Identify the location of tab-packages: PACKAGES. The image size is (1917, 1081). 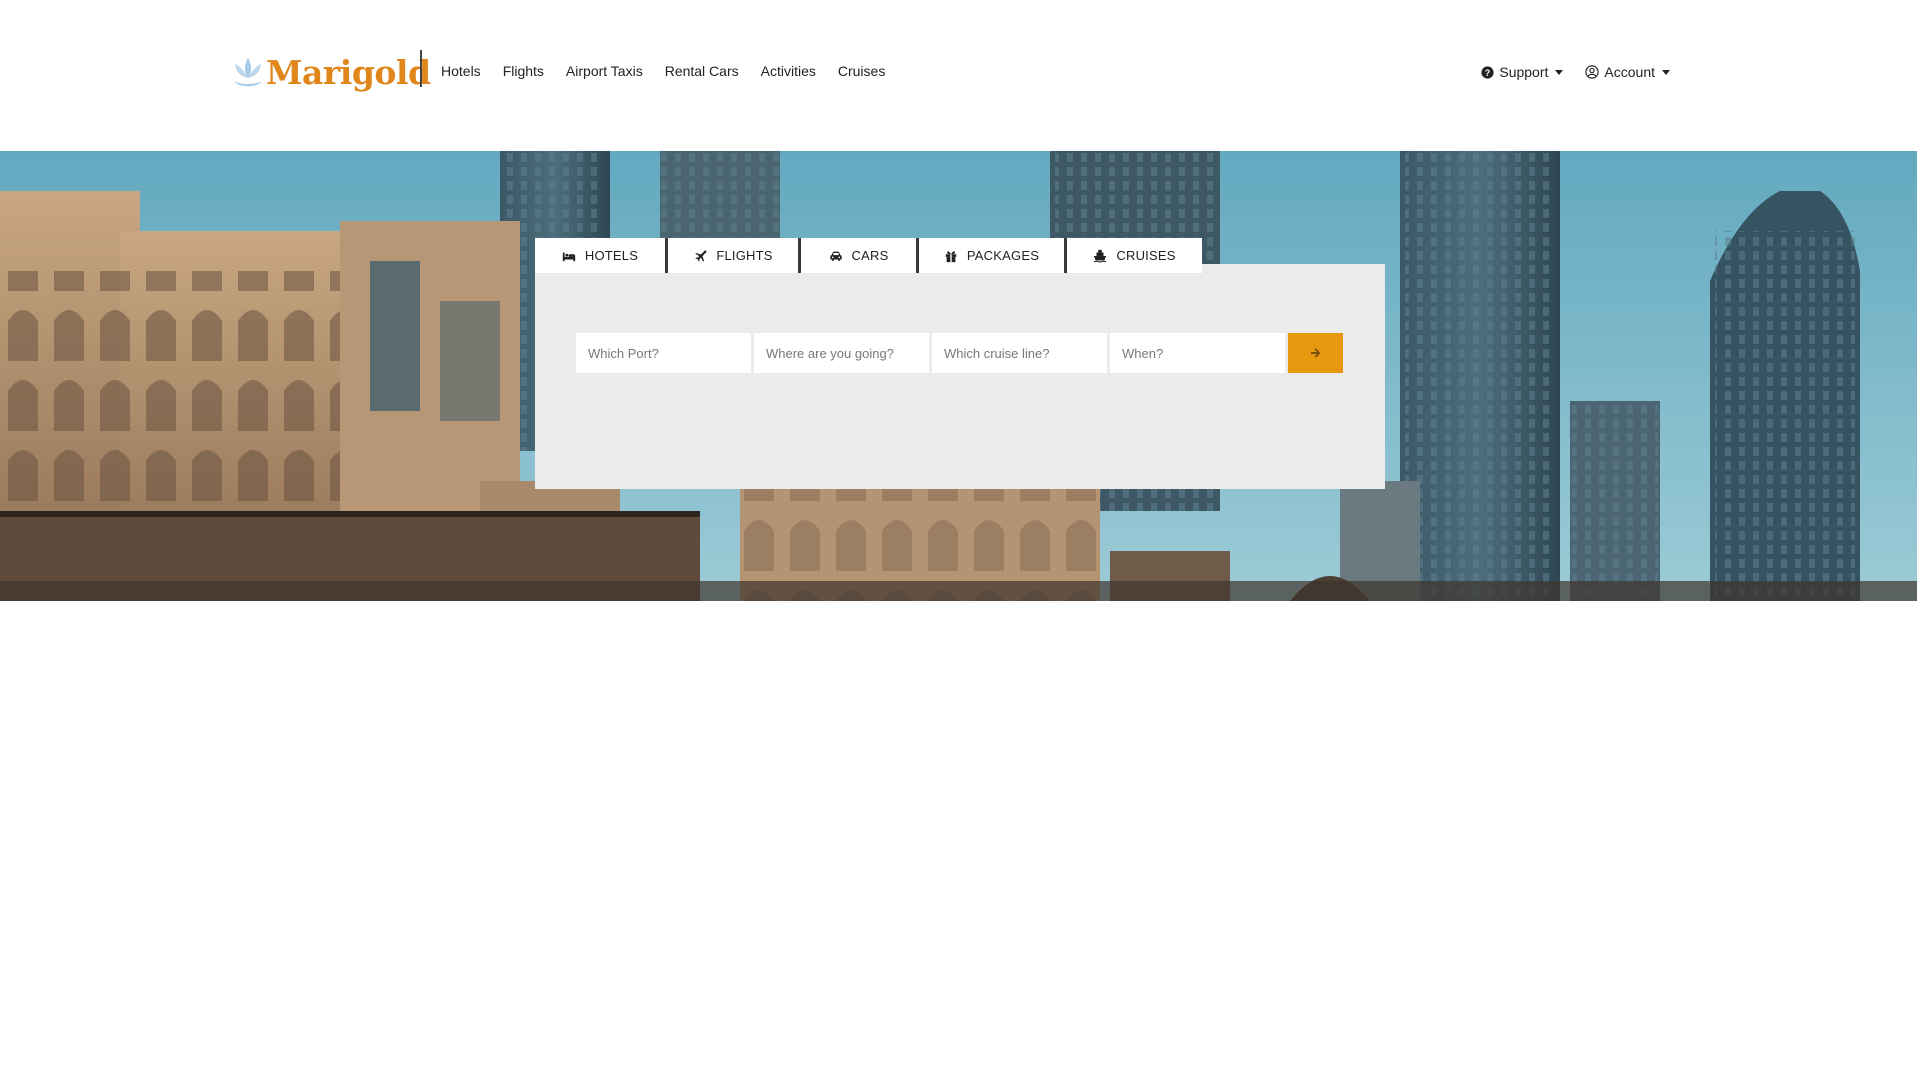
(993, 255).